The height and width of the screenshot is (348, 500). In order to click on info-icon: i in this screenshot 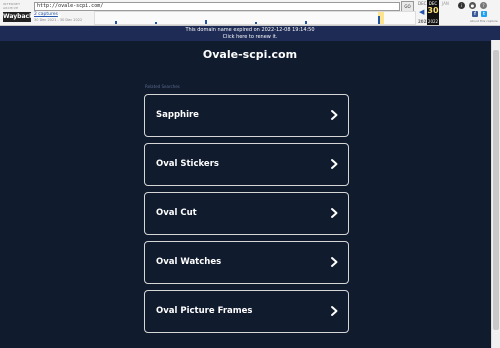, I will do `click(461, 5)`.